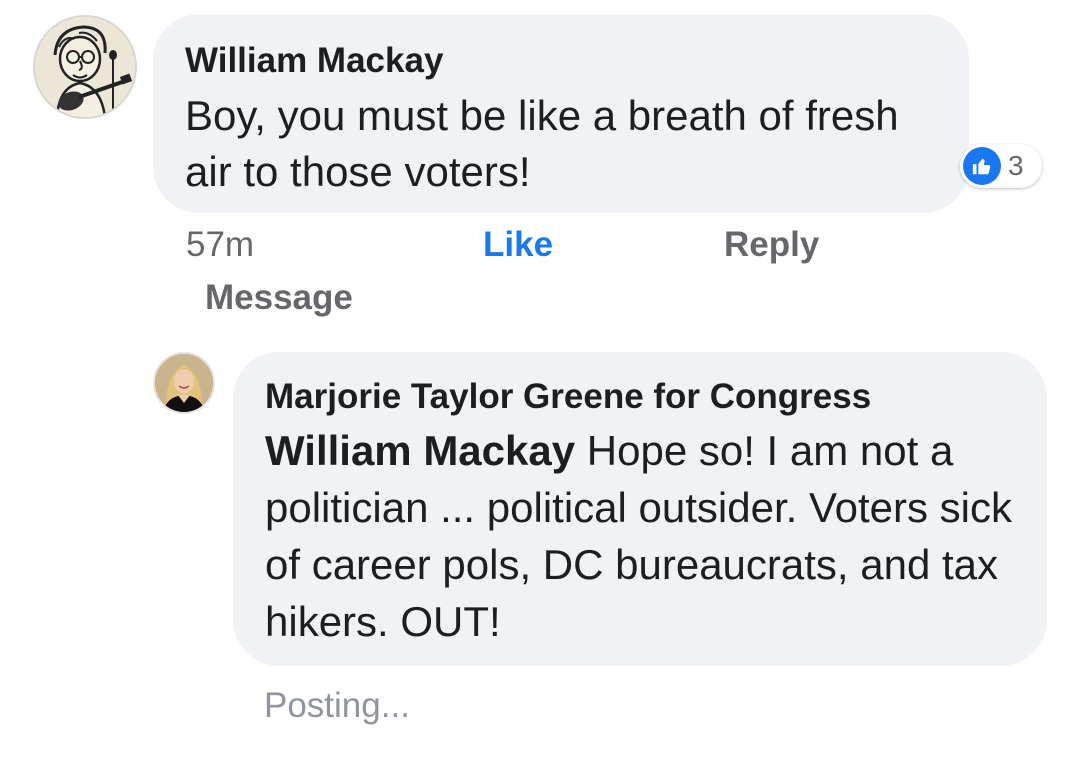 This screenshot has height=757, width=1080. I want to click on thumbs-up-icon, so click(982, 166).